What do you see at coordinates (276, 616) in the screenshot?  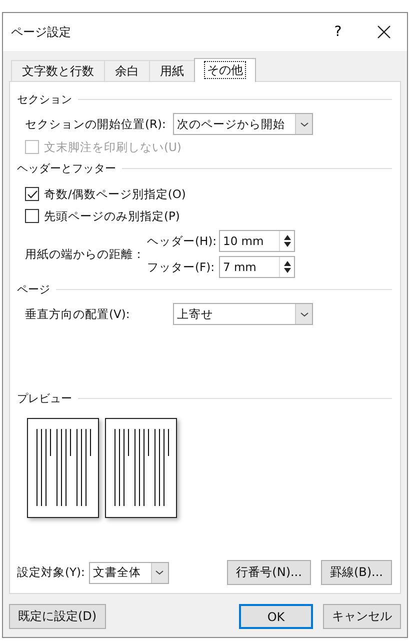 I see `dialog-button: OK` at bounding box center [276, 616].